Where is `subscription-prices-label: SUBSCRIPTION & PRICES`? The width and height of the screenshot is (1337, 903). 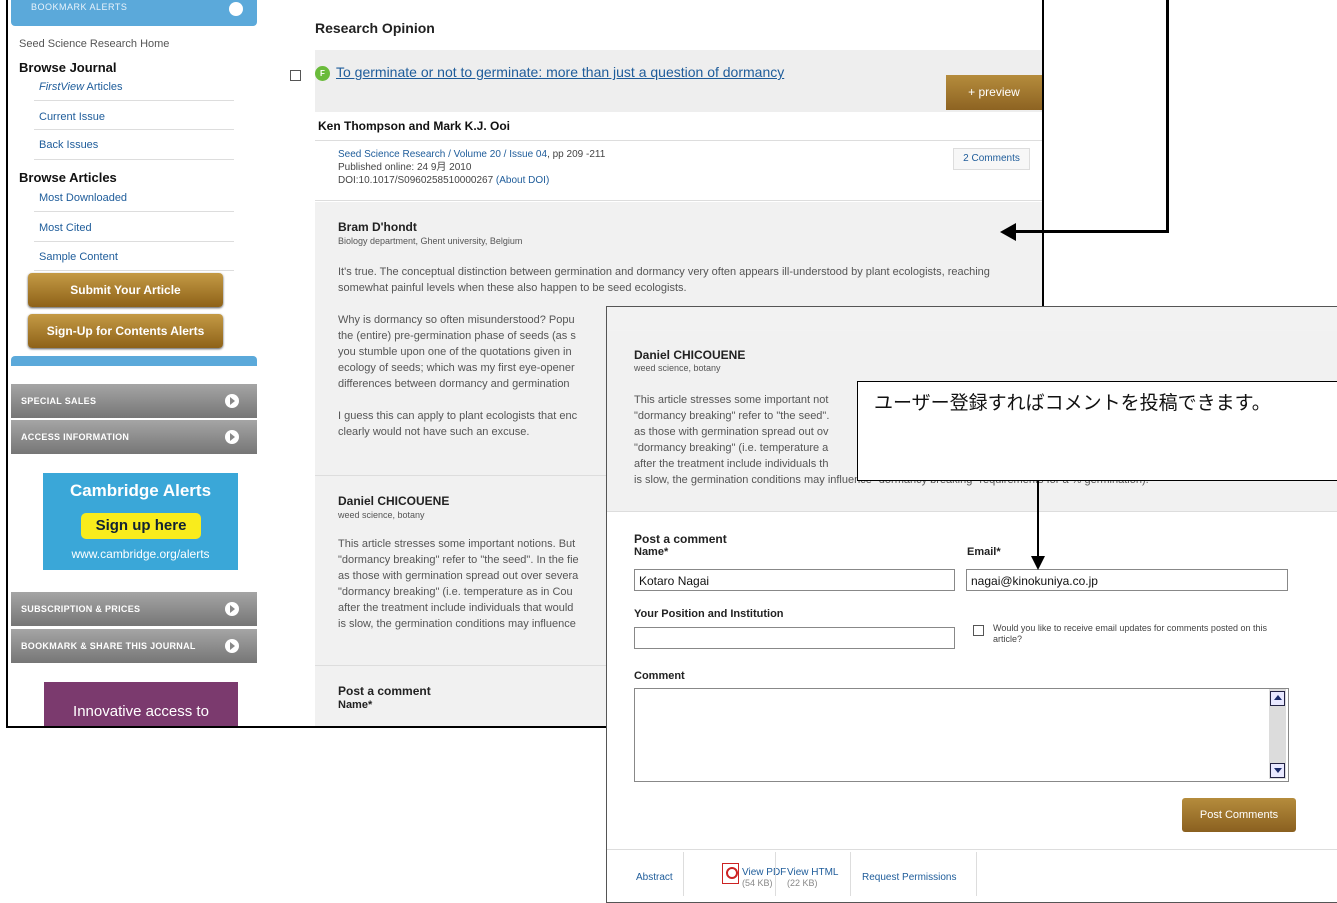 subscription-prices-label: SUBSCRIPTION & PRICES is located at coordinates (81, 609).